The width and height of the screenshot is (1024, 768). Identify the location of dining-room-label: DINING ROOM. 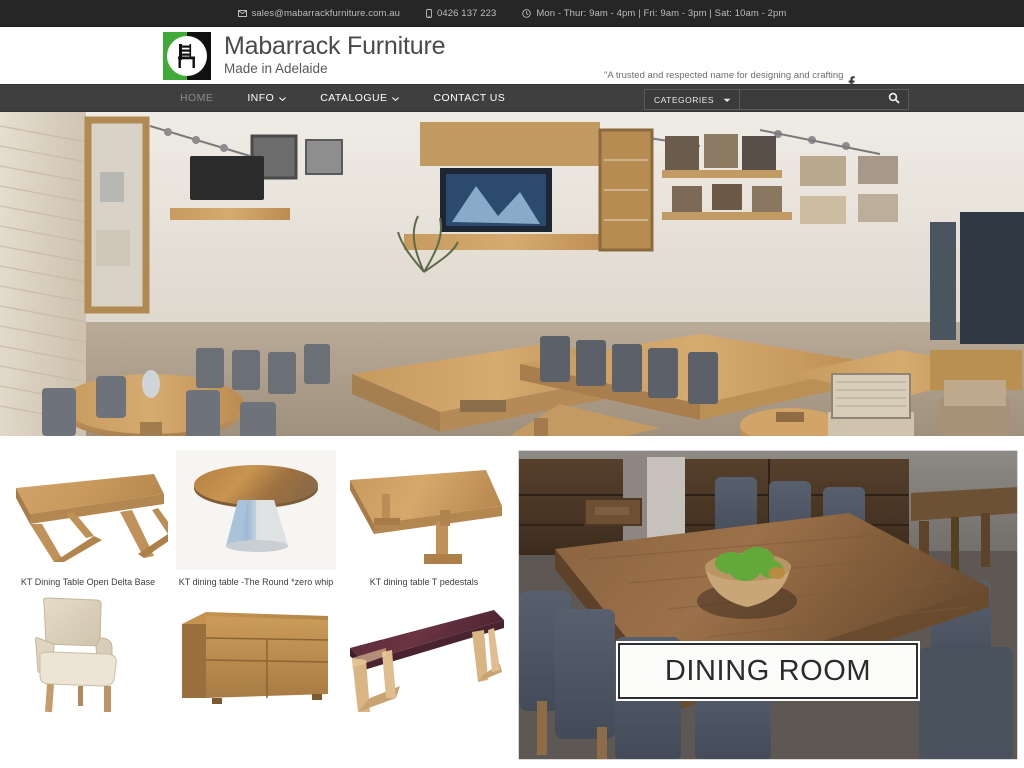
(768, 671).